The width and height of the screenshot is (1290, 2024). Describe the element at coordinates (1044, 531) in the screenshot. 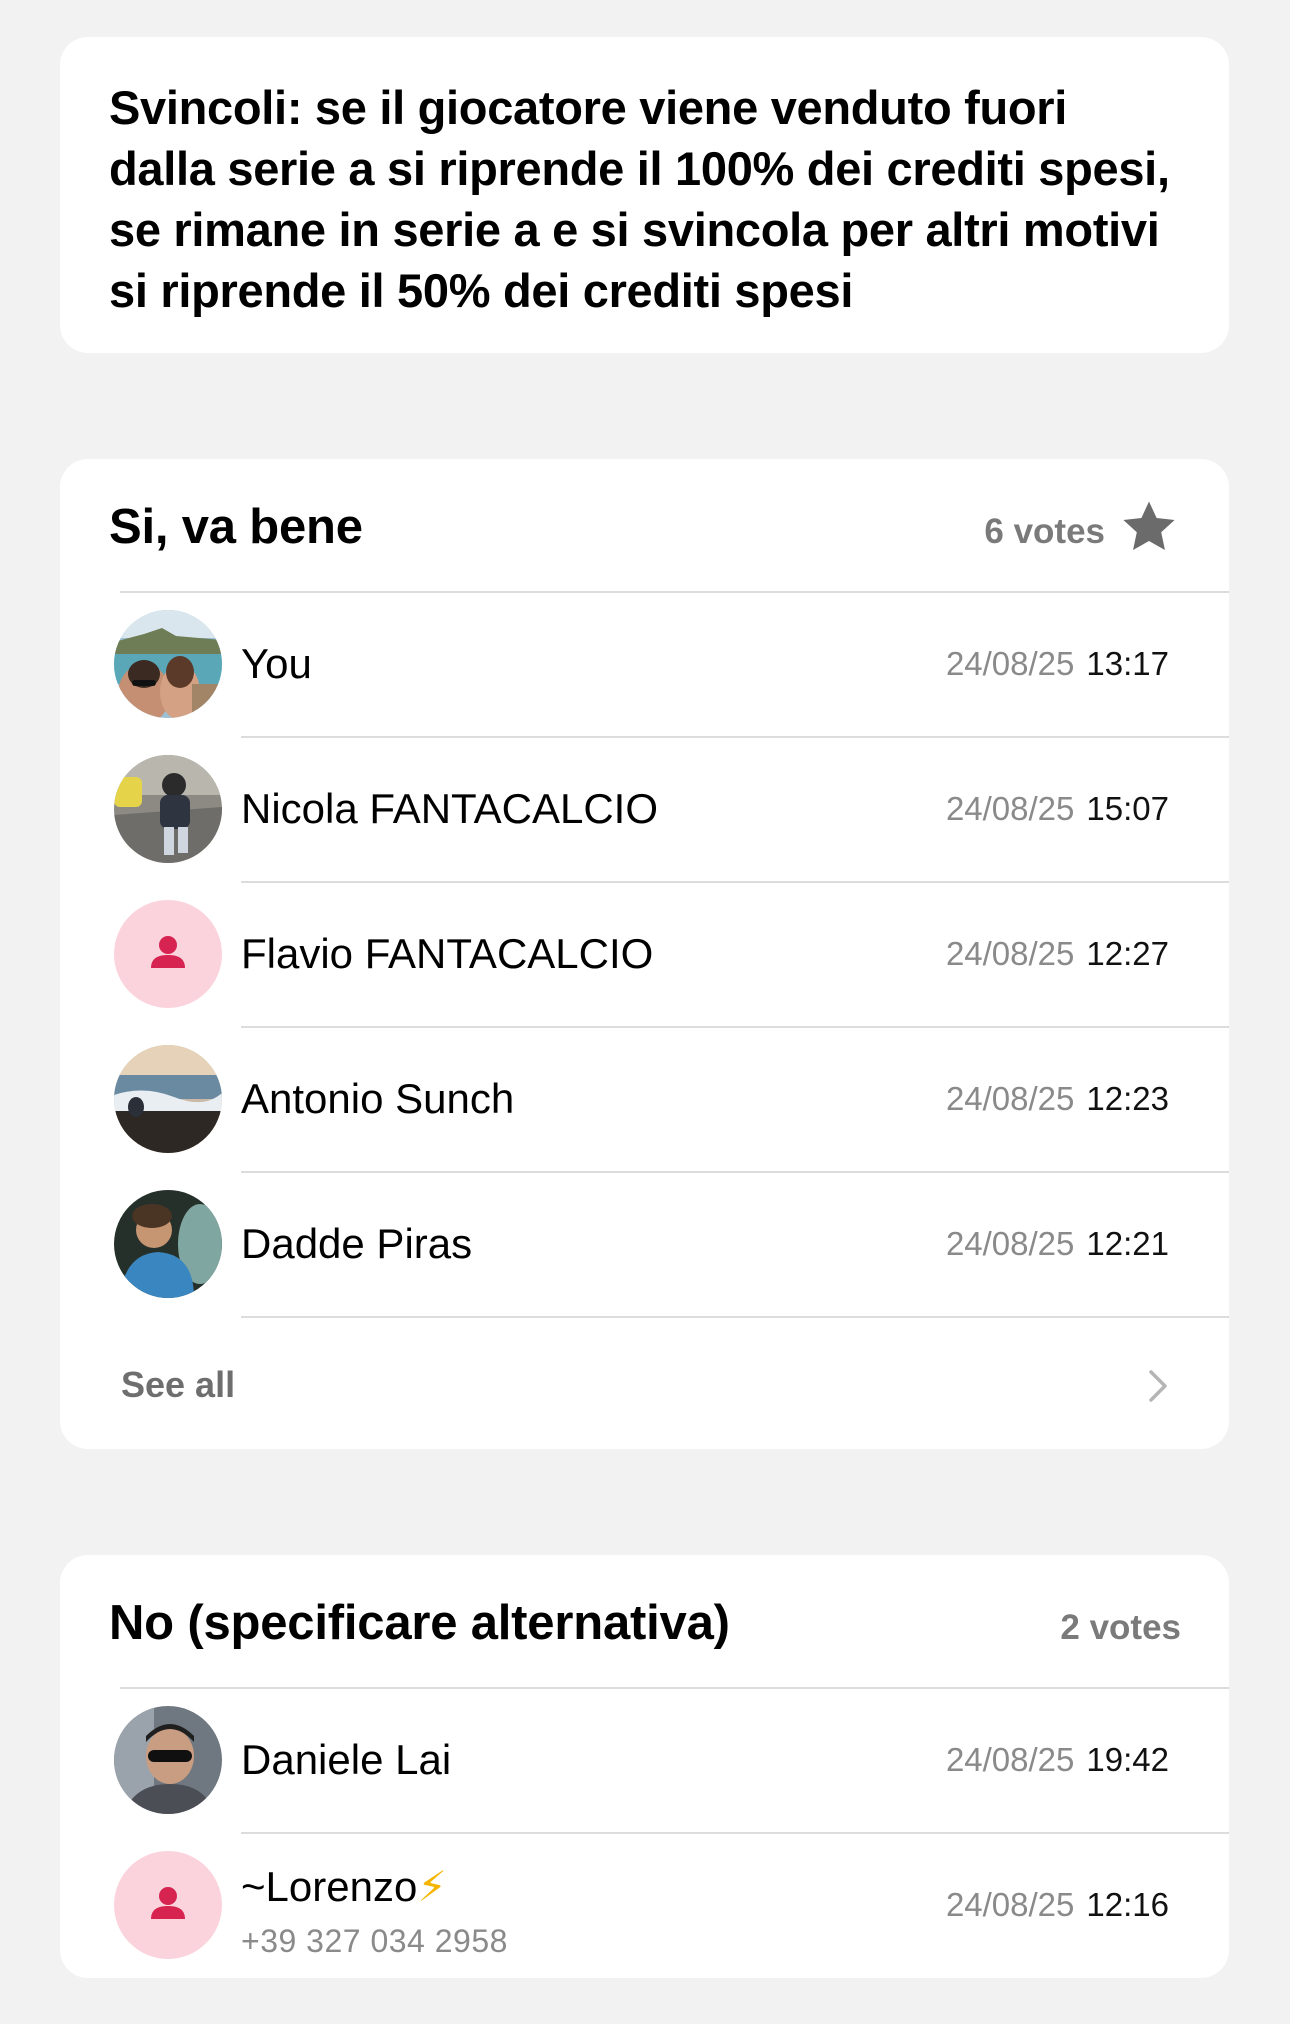

I see `poll-option-vote-count: 6 votes` at that location.